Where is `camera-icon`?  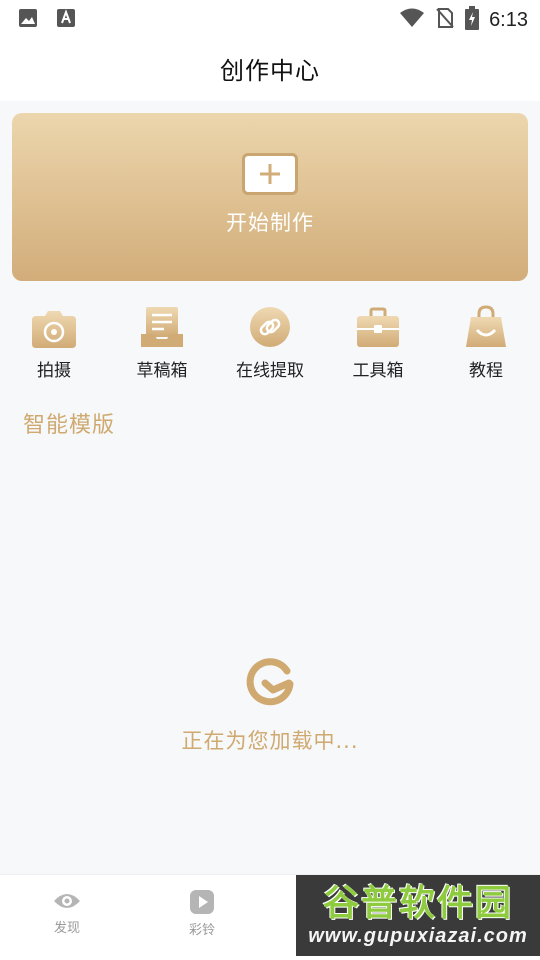 camera-icon is located at coordinates (54, 329).